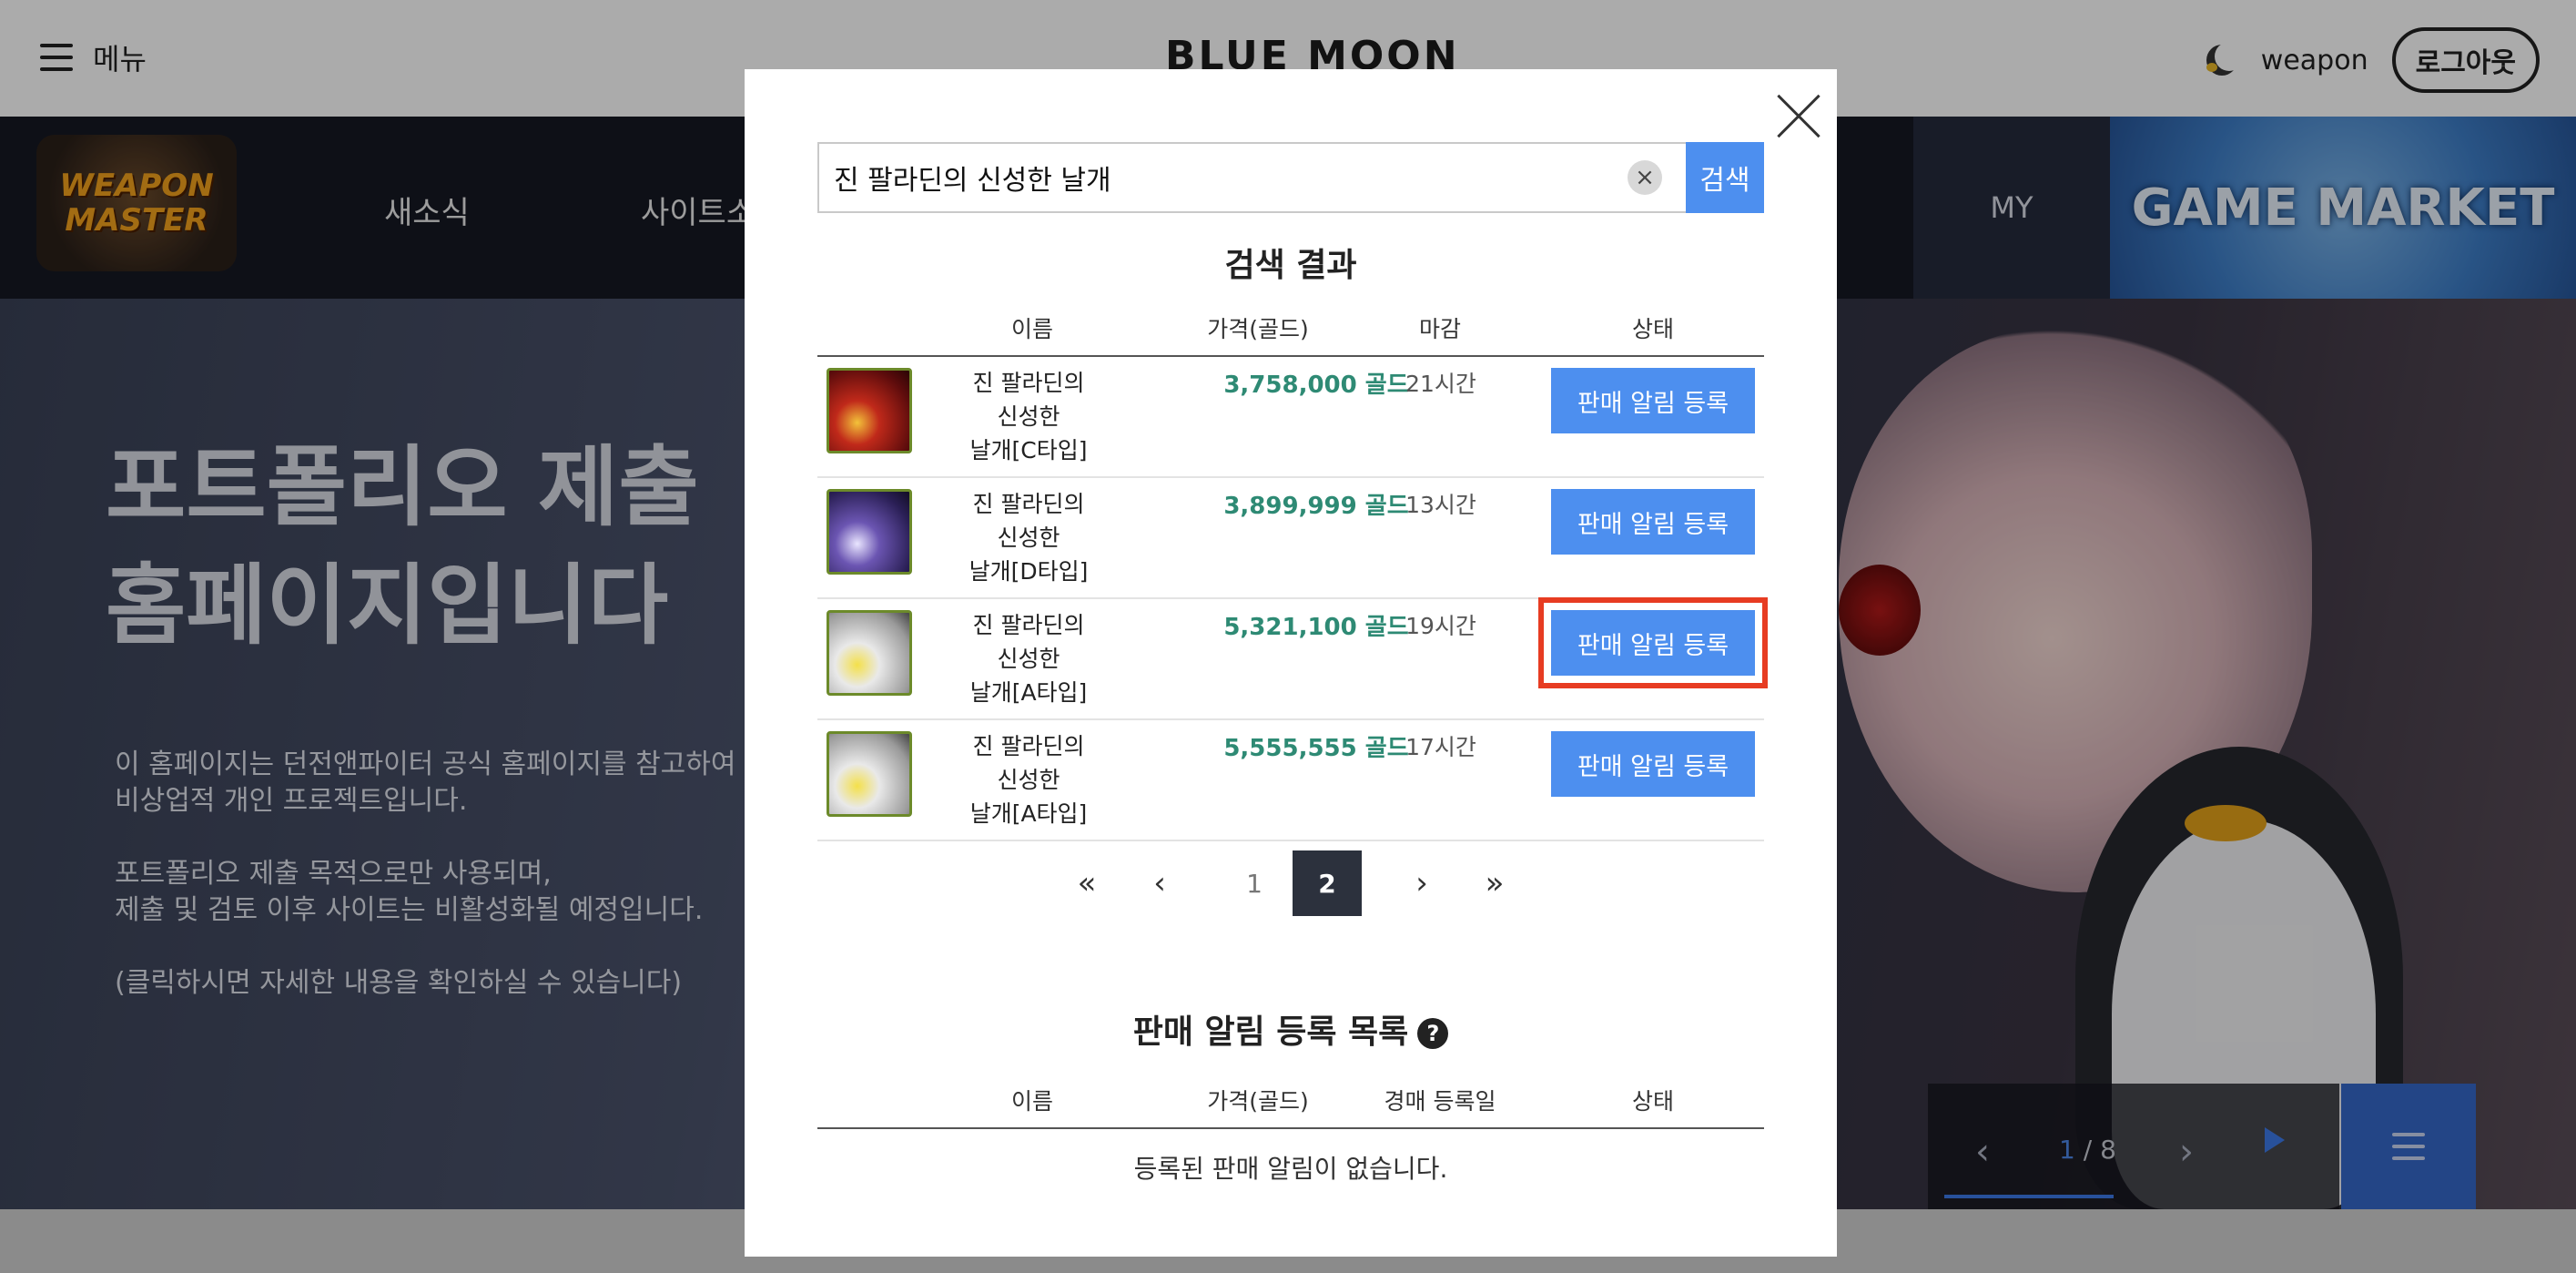 The height and width of the screenshot is (1273, 2576). Describe the element at coordinates (1254, 883) in the screenshot. I see `page-button-1: 1` at that location.